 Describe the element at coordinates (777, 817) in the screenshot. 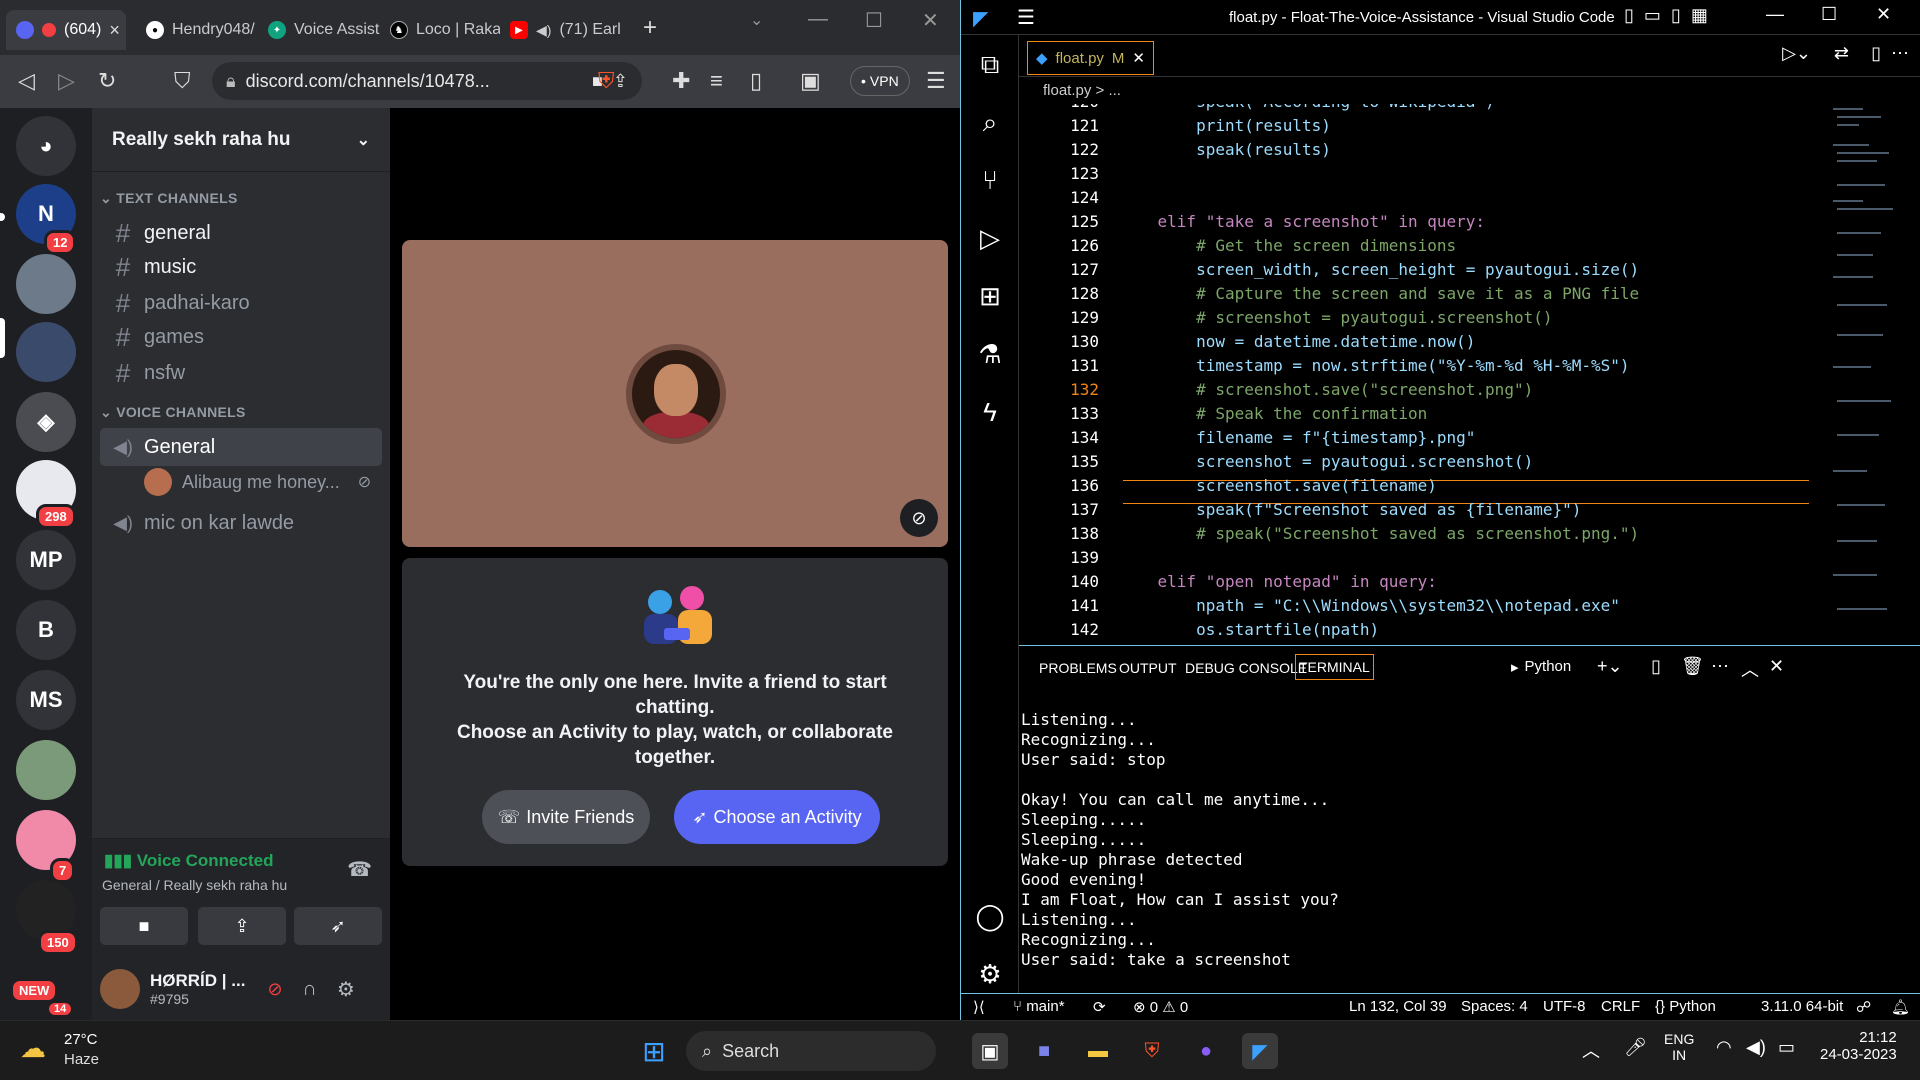

I see `choose-activity-button: ➶ Choose an Activity` at that location.